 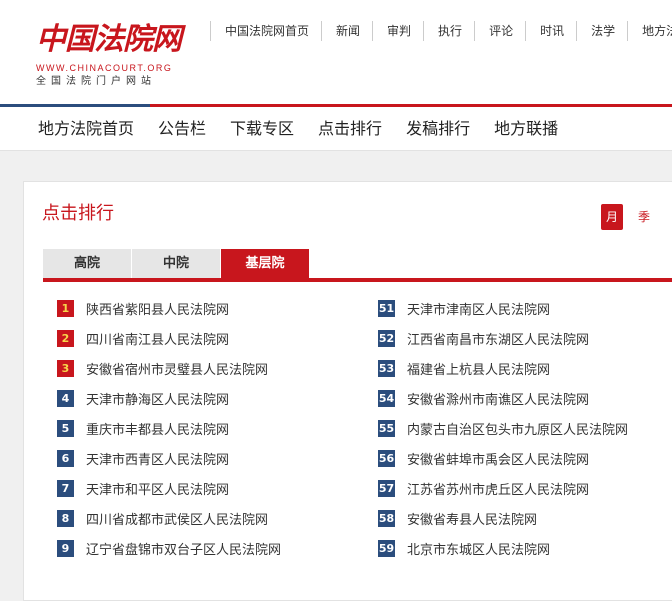 What do you see at coordinates (109, 39) in the screenshot?
I see `logo-brand: 中国法院网` at bounding box center [109, 39].